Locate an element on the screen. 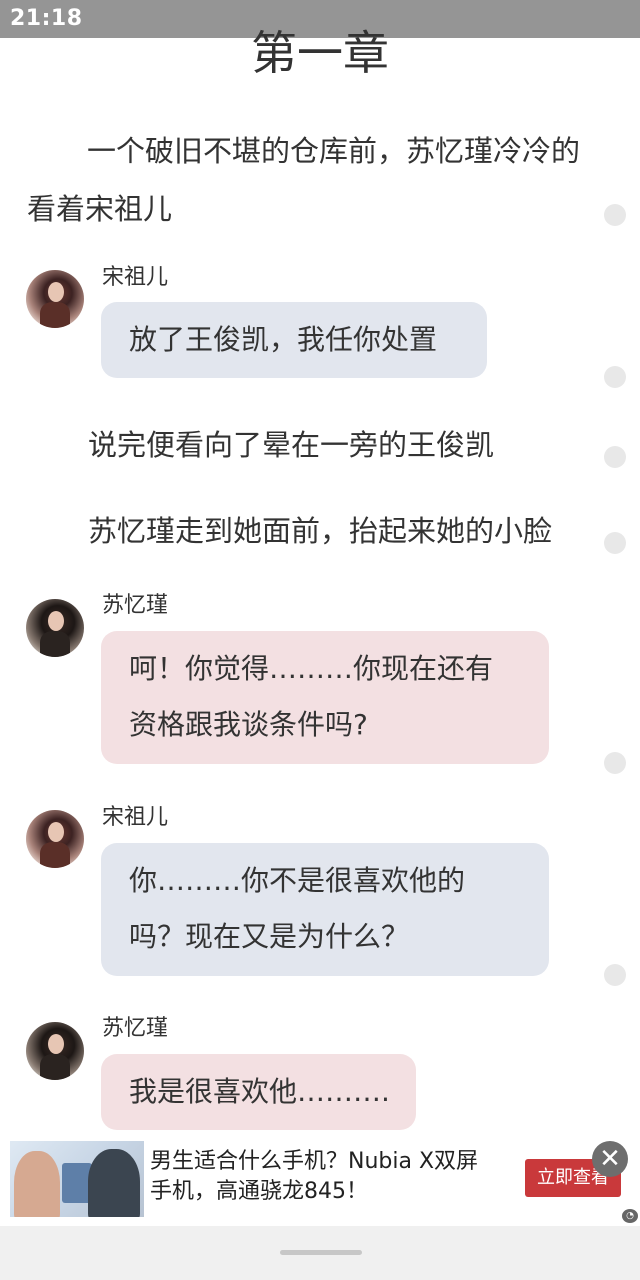 The width and height of the screenshot is (640, 1280). close-icon: ✕ is located at coordinates (610, 1159).